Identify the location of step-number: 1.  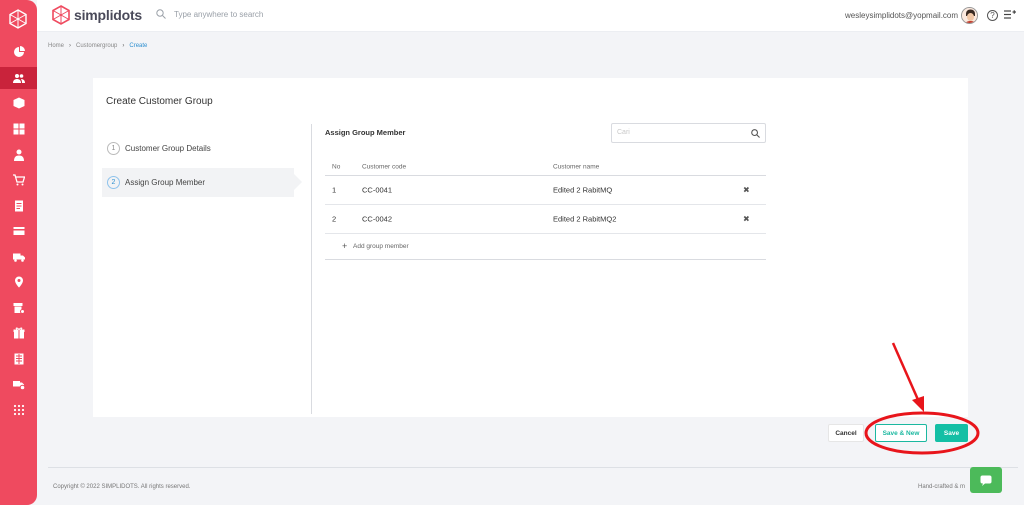
(113, 148).